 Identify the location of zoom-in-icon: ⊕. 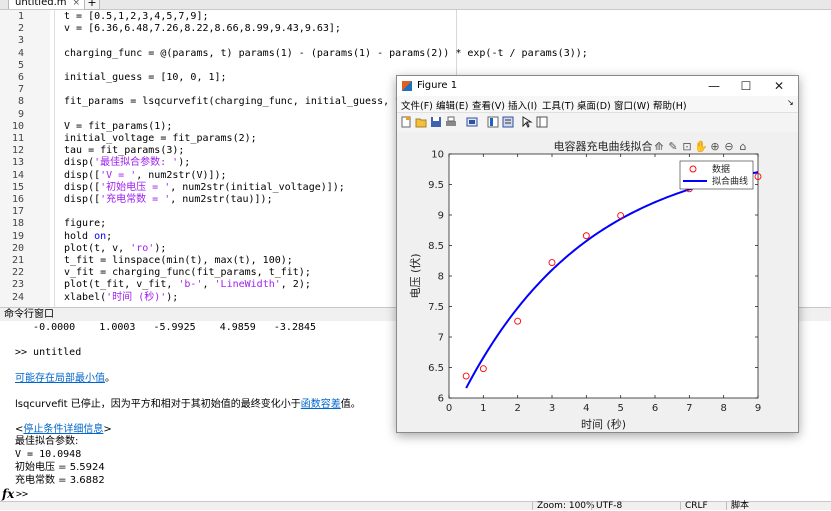
(714, 146).